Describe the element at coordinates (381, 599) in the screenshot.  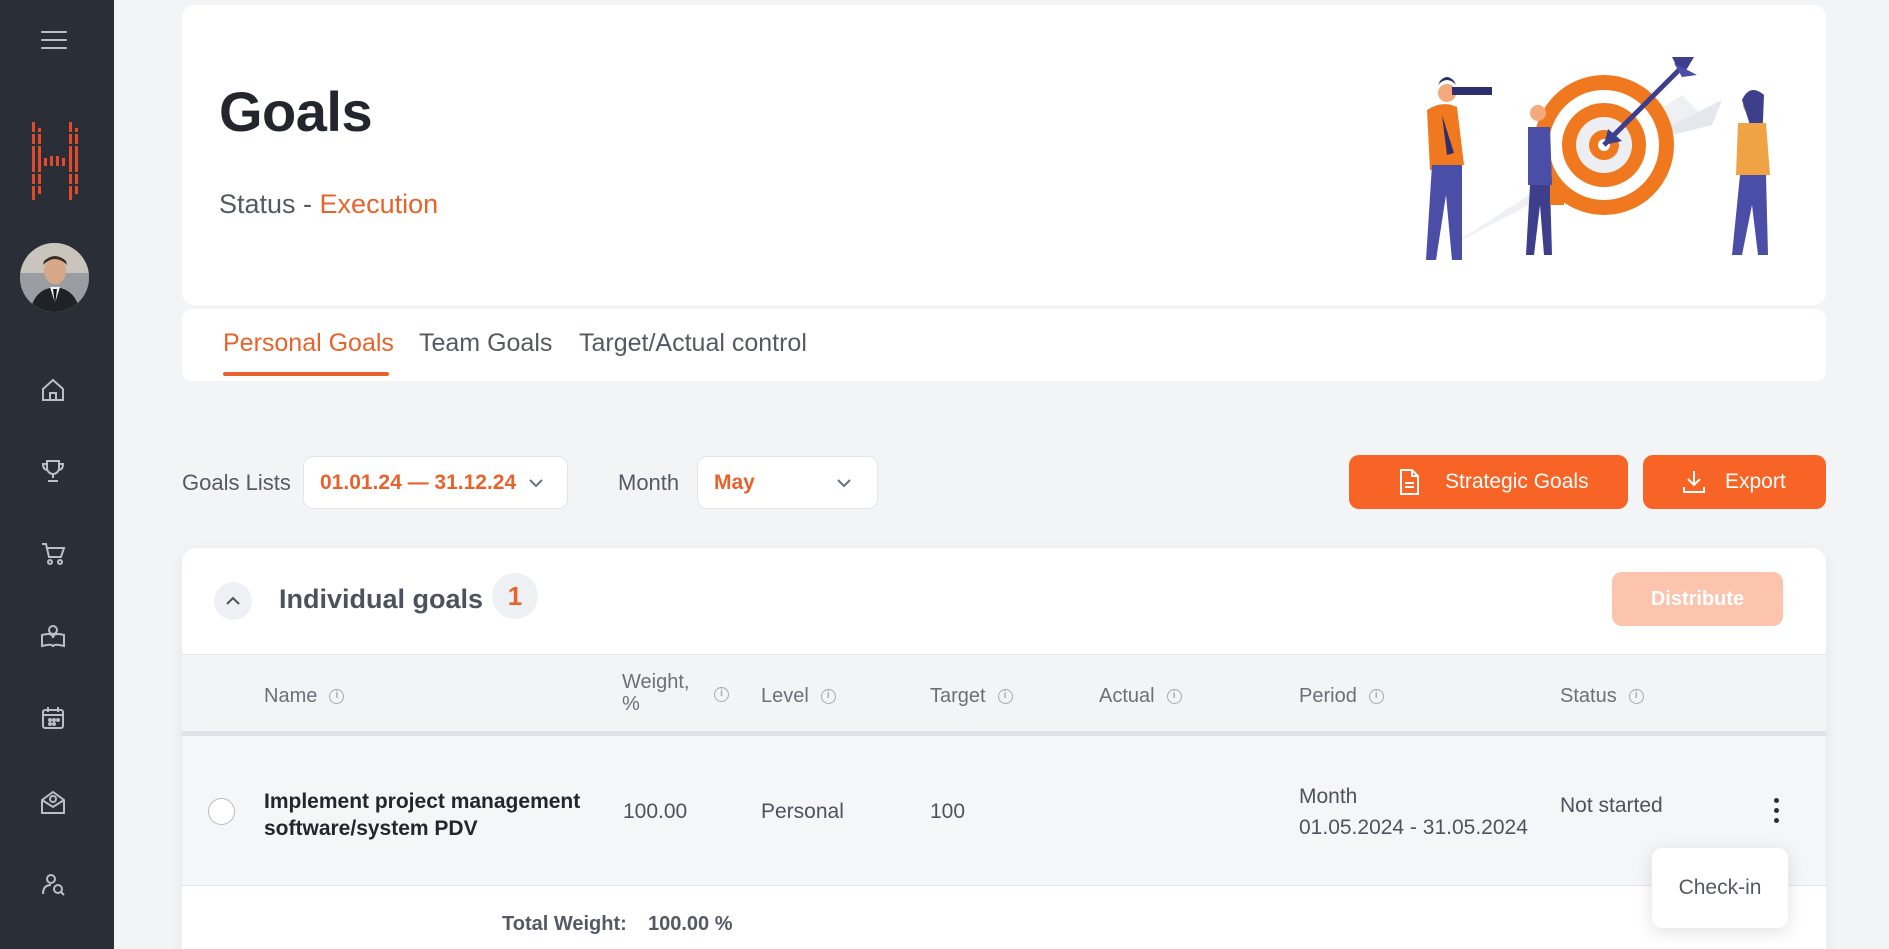
I see `panel-title: Individual goals` at that location.